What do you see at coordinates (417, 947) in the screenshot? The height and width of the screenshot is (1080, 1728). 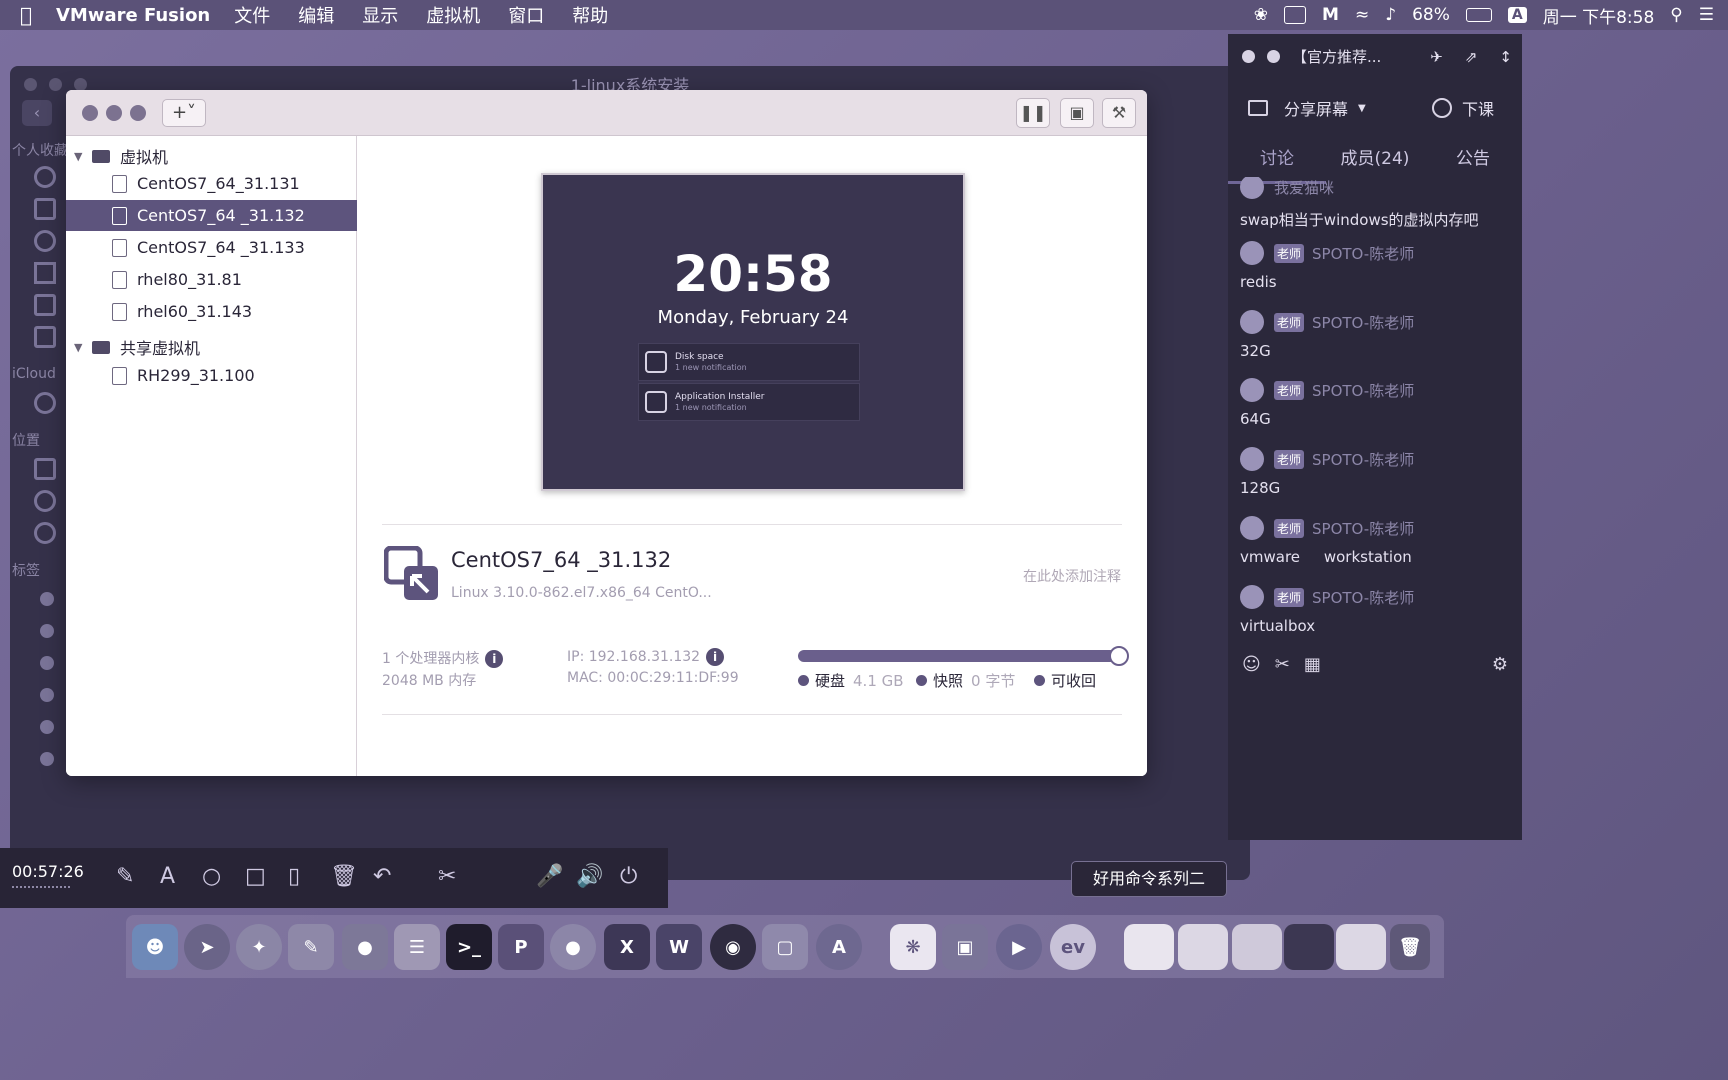 I see `notes-dock-icon: ☰` at bounding box center [417, 947].